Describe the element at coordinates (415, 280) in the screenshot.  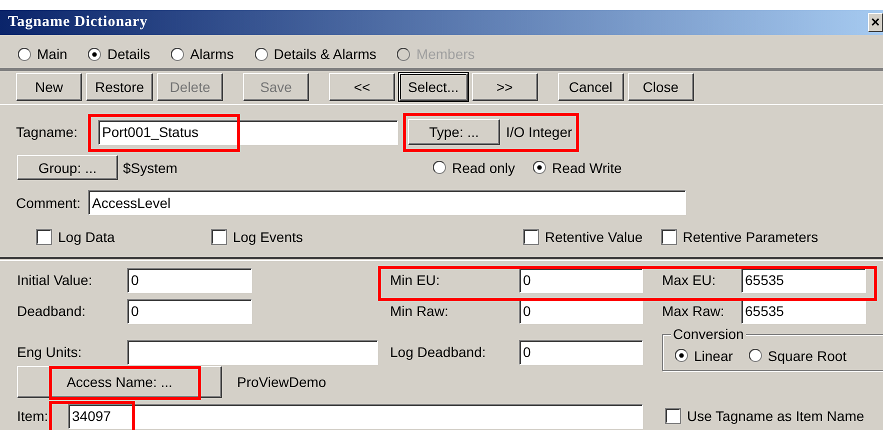
I see `field-label: Min EU:` at that location.